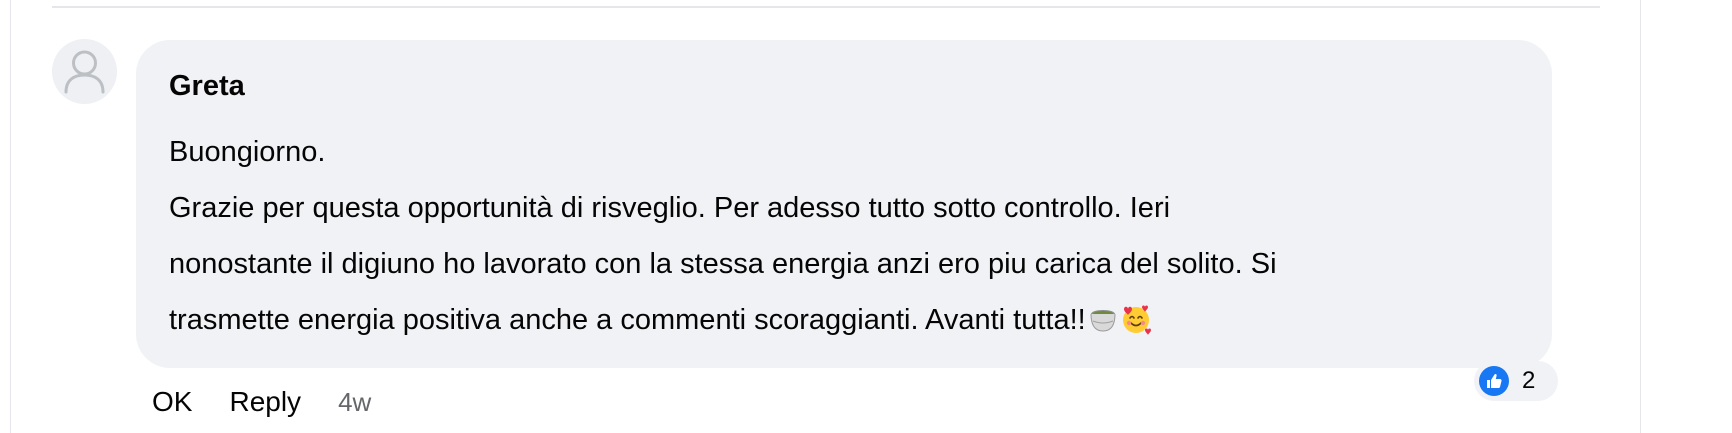 The image size is (1732, 433). What do you see at coordinates (10, 216) in the screenshot?
I see `left-divider` at bounding box center [10, 216].